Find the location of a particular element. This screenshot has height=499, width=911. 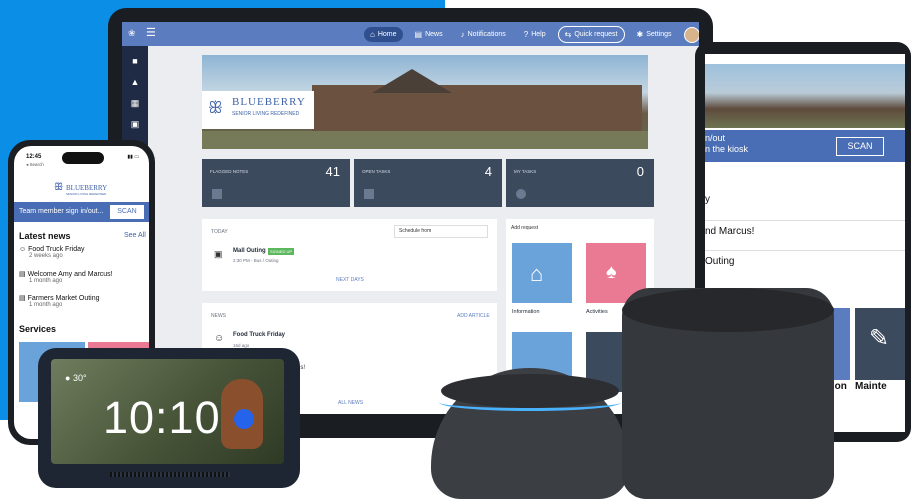

large-smart-speaker is located at coordinates (728, 393).